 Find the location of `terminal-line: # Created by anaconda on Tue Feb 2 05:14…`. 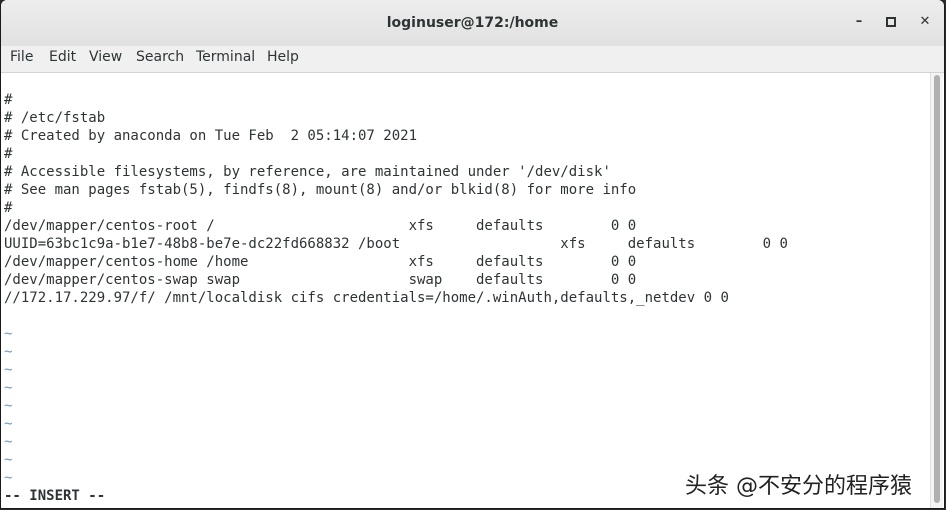

terminal-line: # Created by anaconda on Tue Feb 2 05:14… is located at coordinates (211, 136).